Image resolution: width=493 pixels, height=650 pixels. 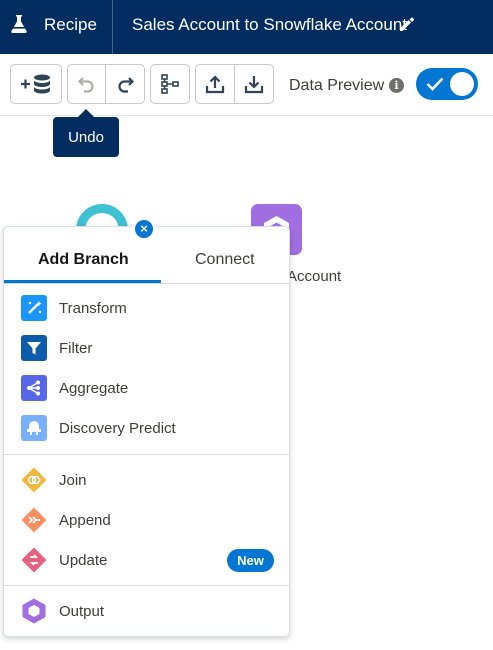 What do you see at coordinates (112, 27) in the screenshot?
I see `header-divider` at bounding box center [112, 27].